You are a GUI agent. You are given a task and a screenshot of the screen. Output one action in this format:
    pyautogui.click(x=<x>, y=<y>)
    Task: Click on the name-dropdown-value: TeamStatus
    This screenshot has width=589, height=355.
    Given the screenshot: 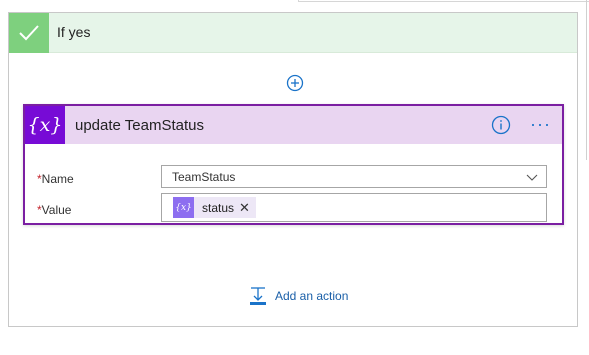 What is the action you would take?
    pyautogui.click(x=204, y=177)
    